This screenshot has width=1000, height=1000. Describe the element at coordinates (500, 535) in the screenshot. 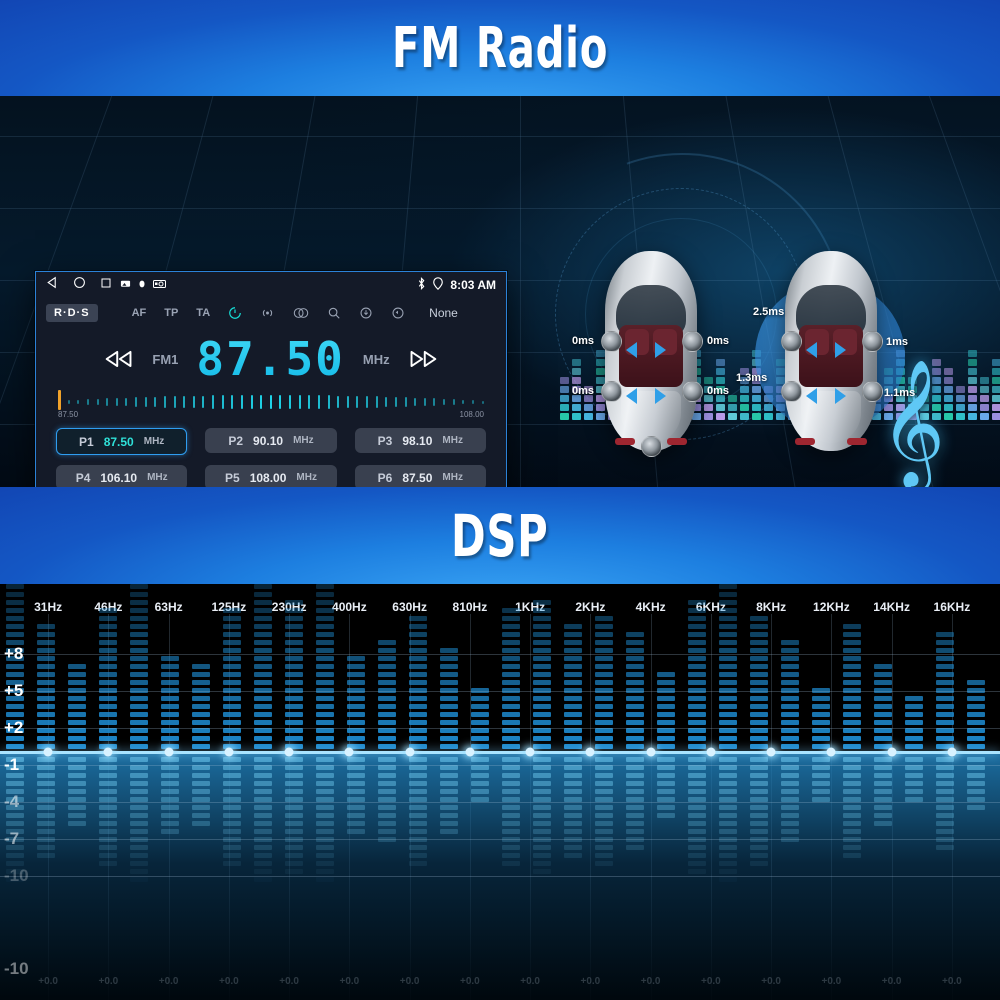

I see `dsp-banner: DSP` at that location.